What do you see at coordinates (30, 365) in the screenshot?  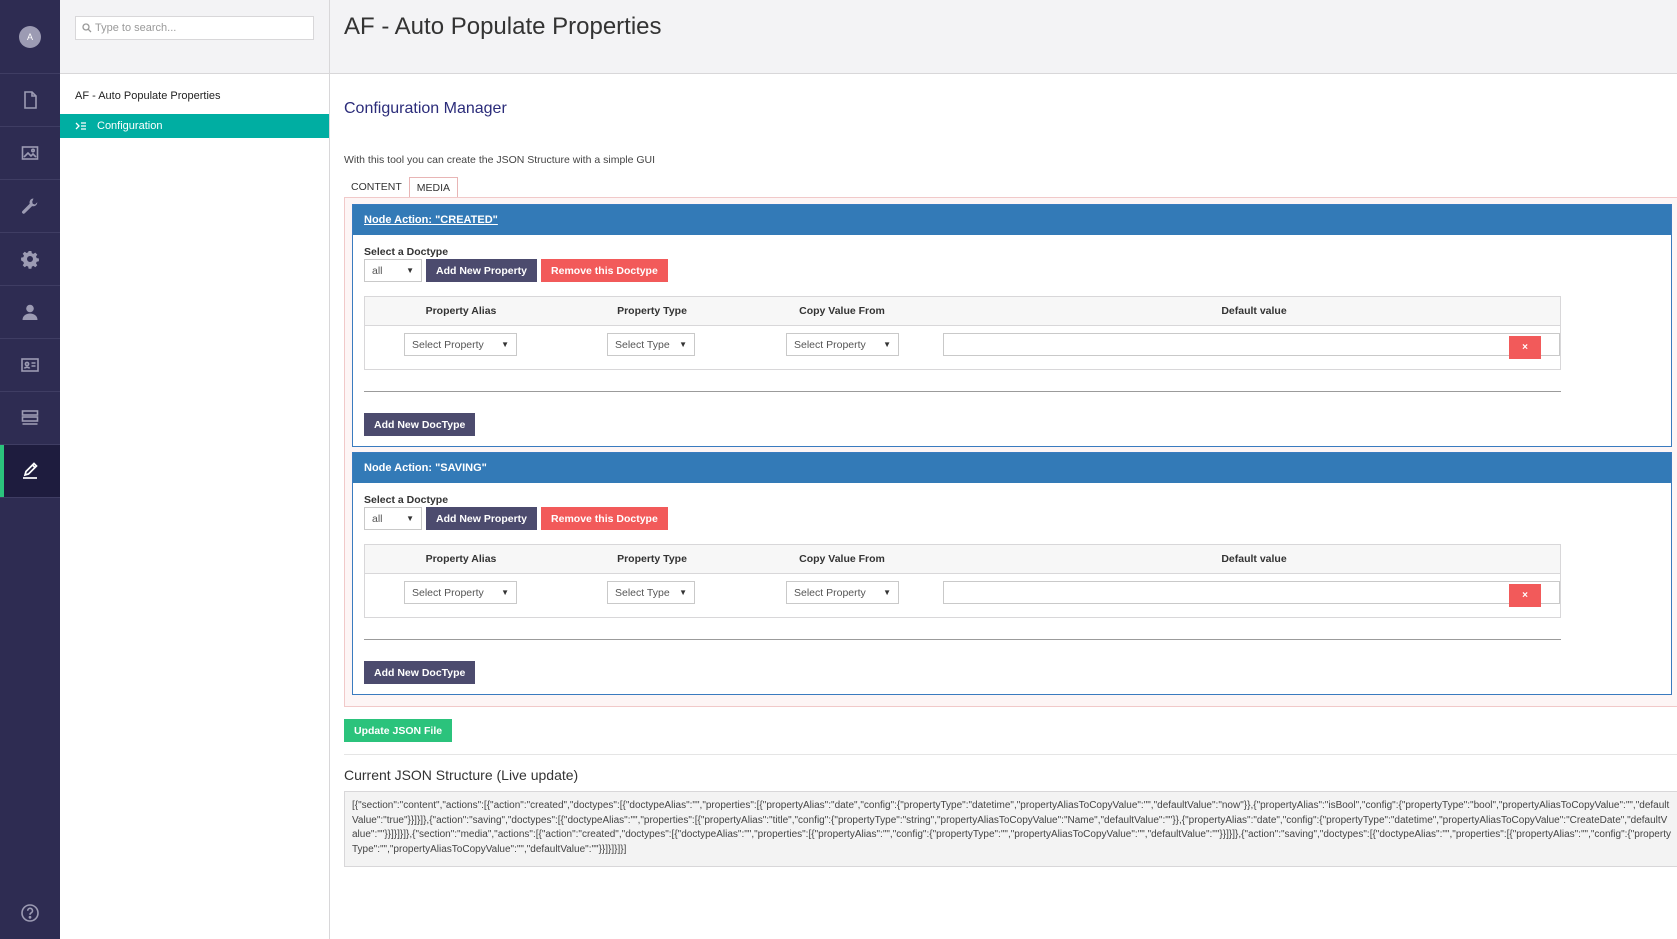 I see `id-card-icon` at bounding box center [30, 365].